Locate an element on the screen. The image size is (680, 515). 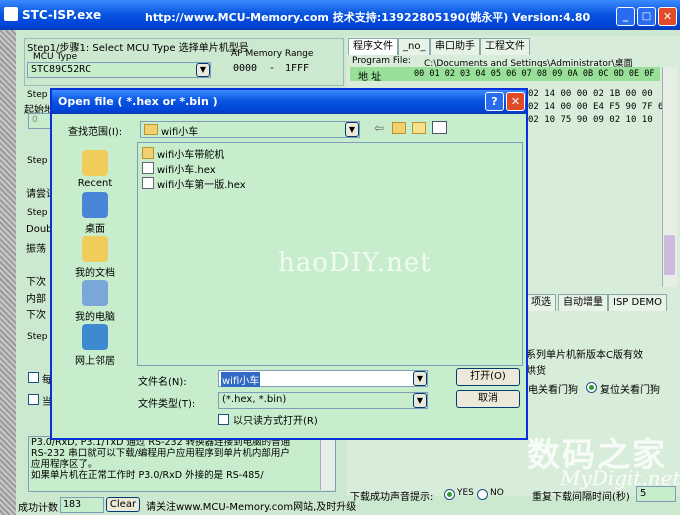
place-network: 网上邻居 is located at coordinates (95, 345).